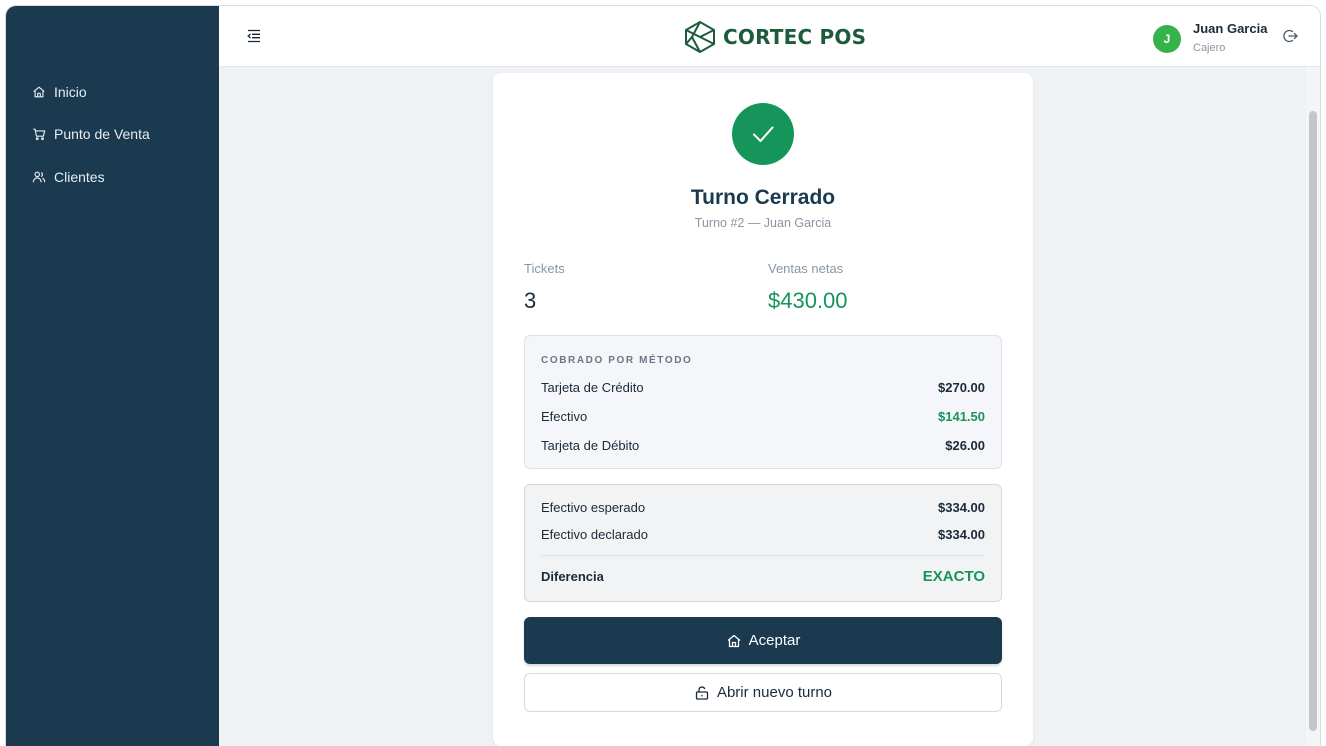  What do you see at coordinates (70, 92) in the screenshot?
I see `sidebar-item-label: Inicio` at bounding box center [70, 92].